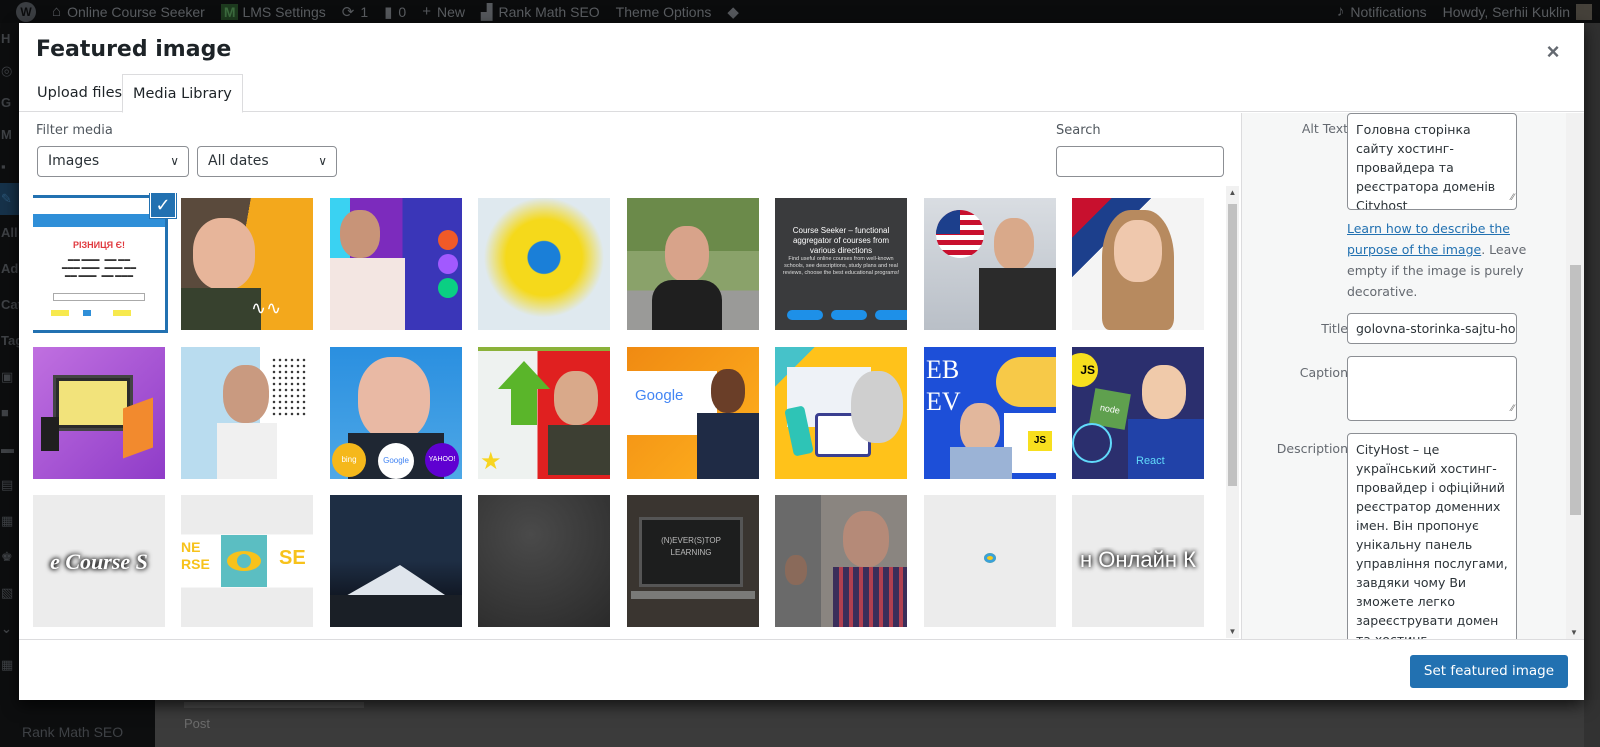  I want to click on tab-upload-files: Upload files, so click(79, 93).